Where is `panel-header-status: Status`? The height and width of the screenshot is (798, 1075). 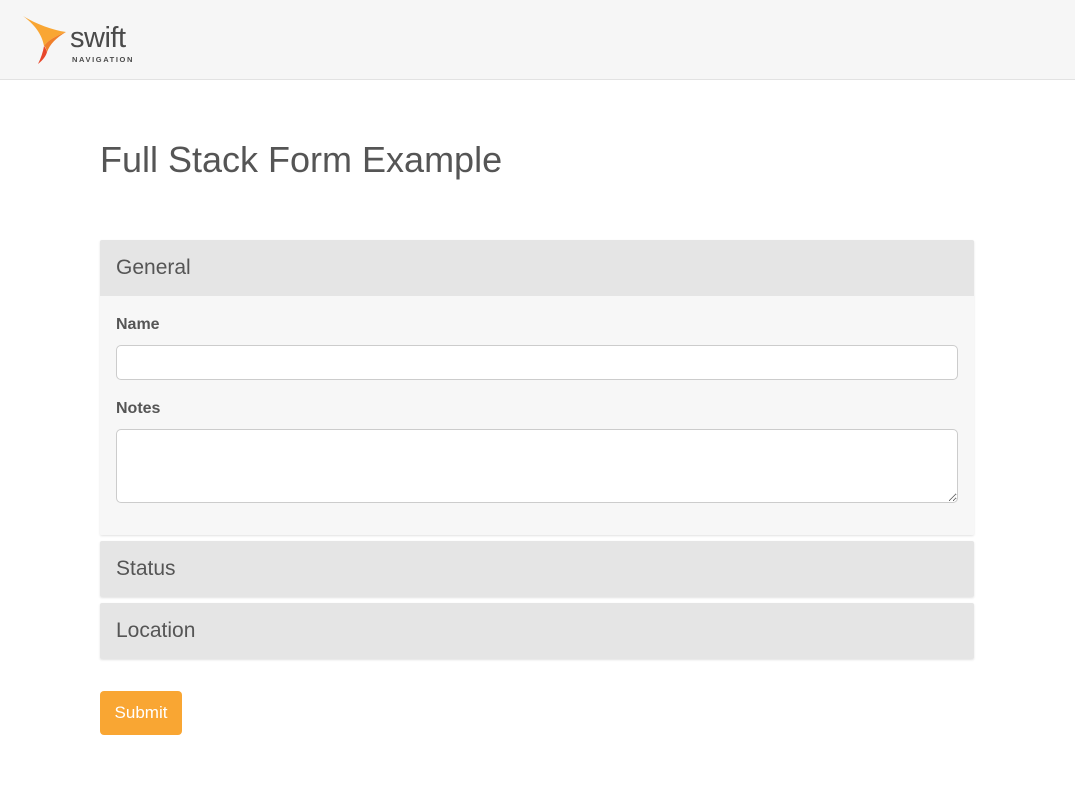
panel-header-status: Status is located at coordinates (537, 569).